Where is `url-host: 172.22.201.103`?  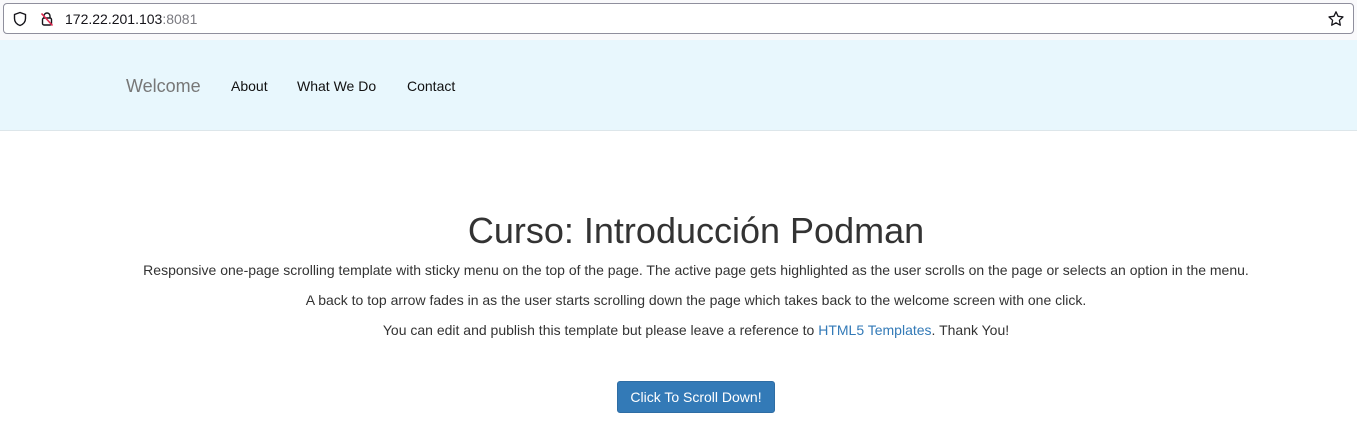
url-host: 172.22.201.103 is located at coordinates (114, 19).